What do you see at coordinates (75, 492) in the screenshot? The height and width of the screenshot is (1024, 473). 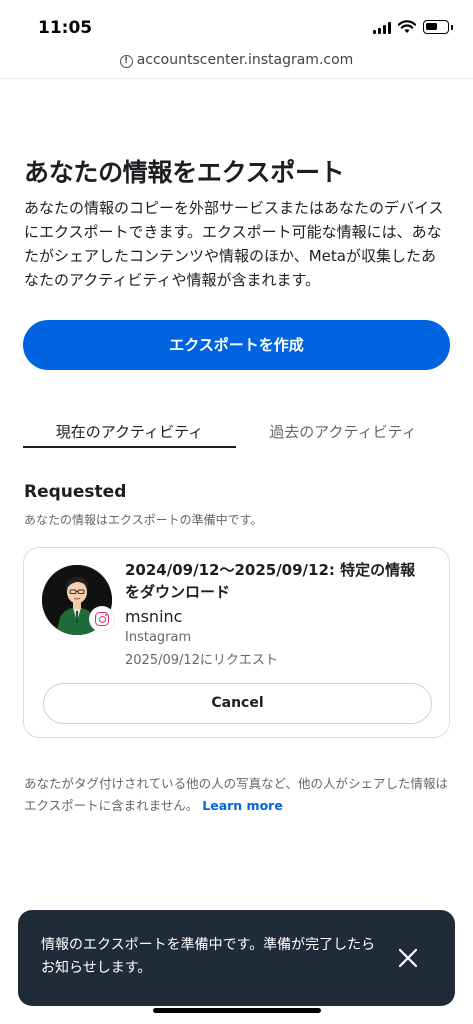 I see `requested-heading: Requested` at bounding box center [75, 492].